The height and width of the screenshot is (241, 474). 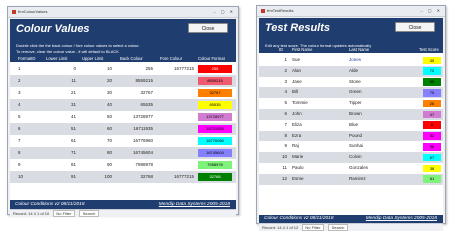 I want to click on id-cell: 1, so click(x=280, y=60).